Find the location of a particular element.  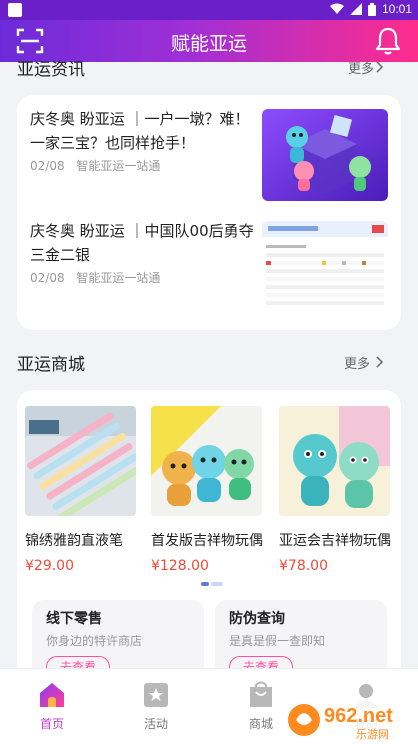

signal-icon is located at coordinates (355, 9).